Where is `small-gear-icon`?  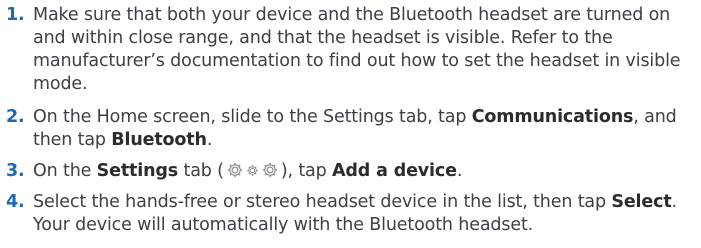 small-gear-icon is located at coordinates (252, 170).